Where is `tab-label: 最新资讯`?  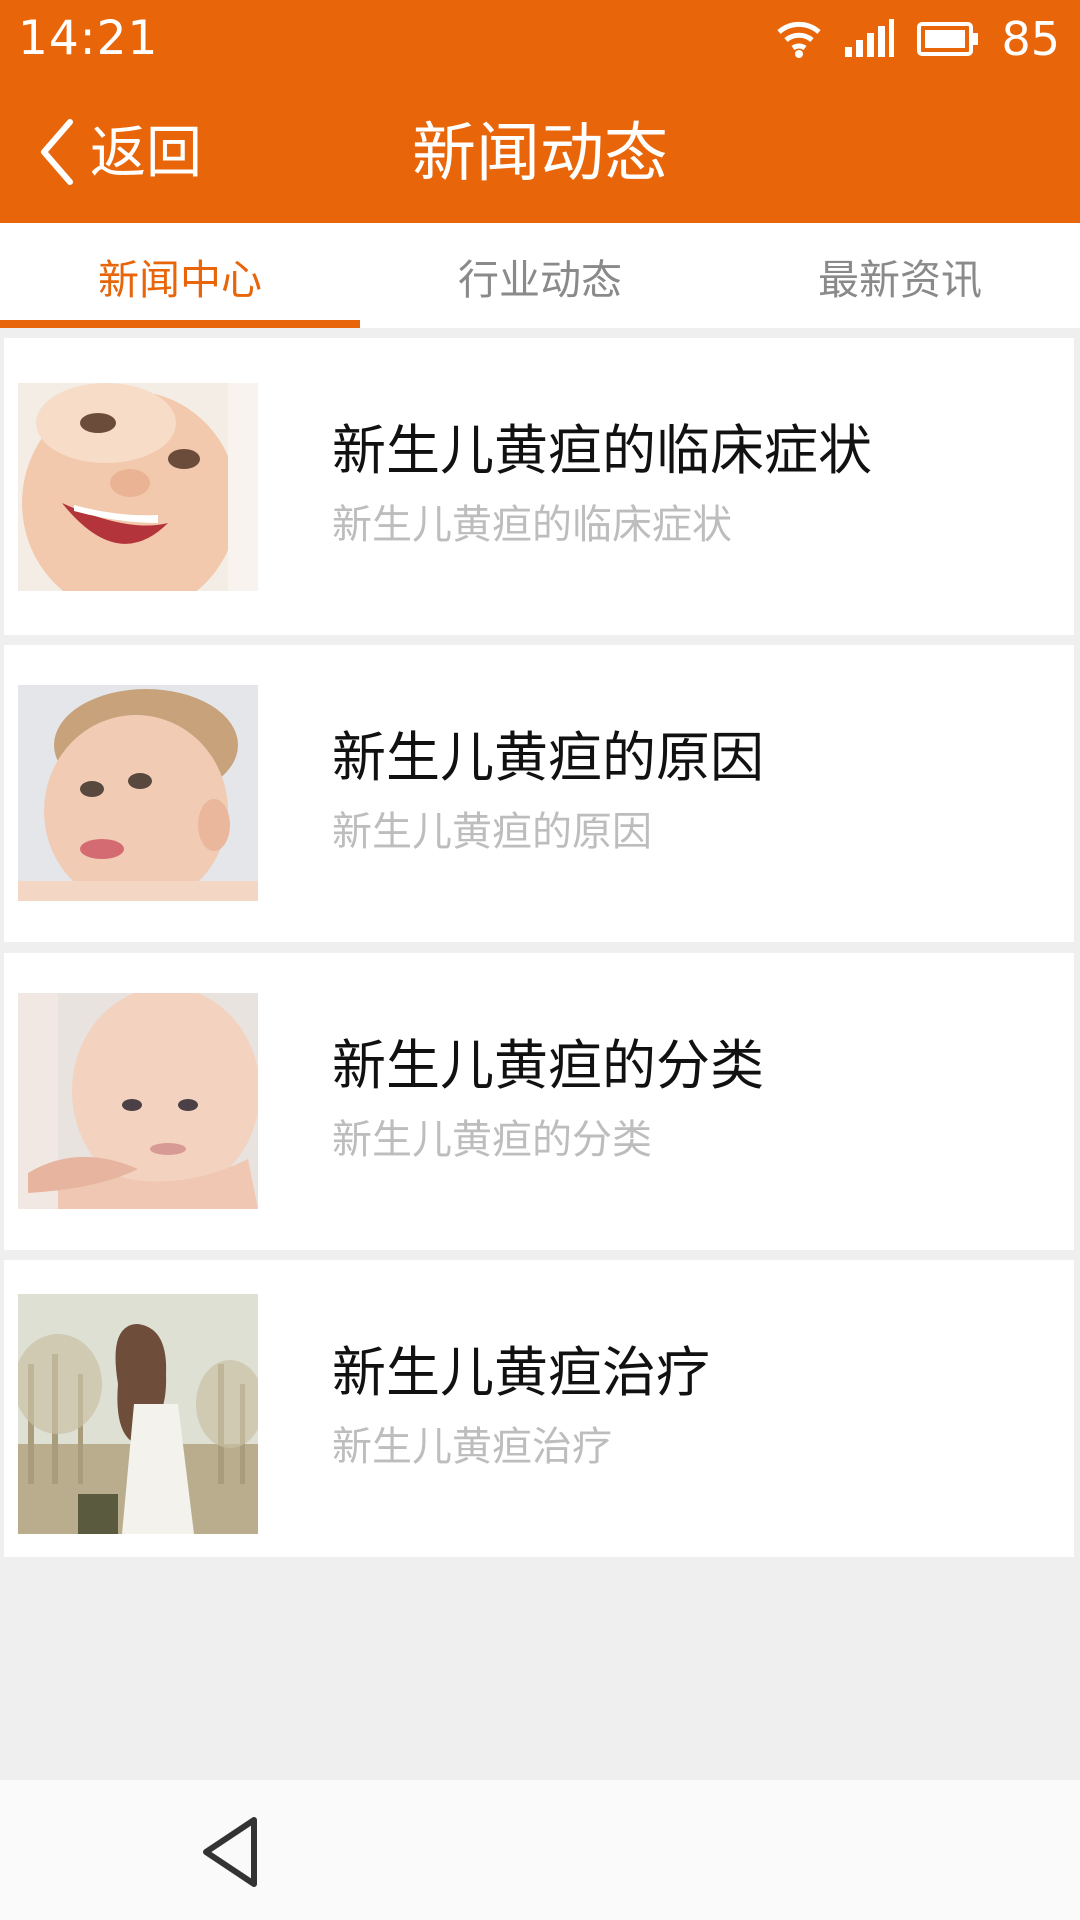 tab-label: 最新资讯 is located at coordinates (900, 279).